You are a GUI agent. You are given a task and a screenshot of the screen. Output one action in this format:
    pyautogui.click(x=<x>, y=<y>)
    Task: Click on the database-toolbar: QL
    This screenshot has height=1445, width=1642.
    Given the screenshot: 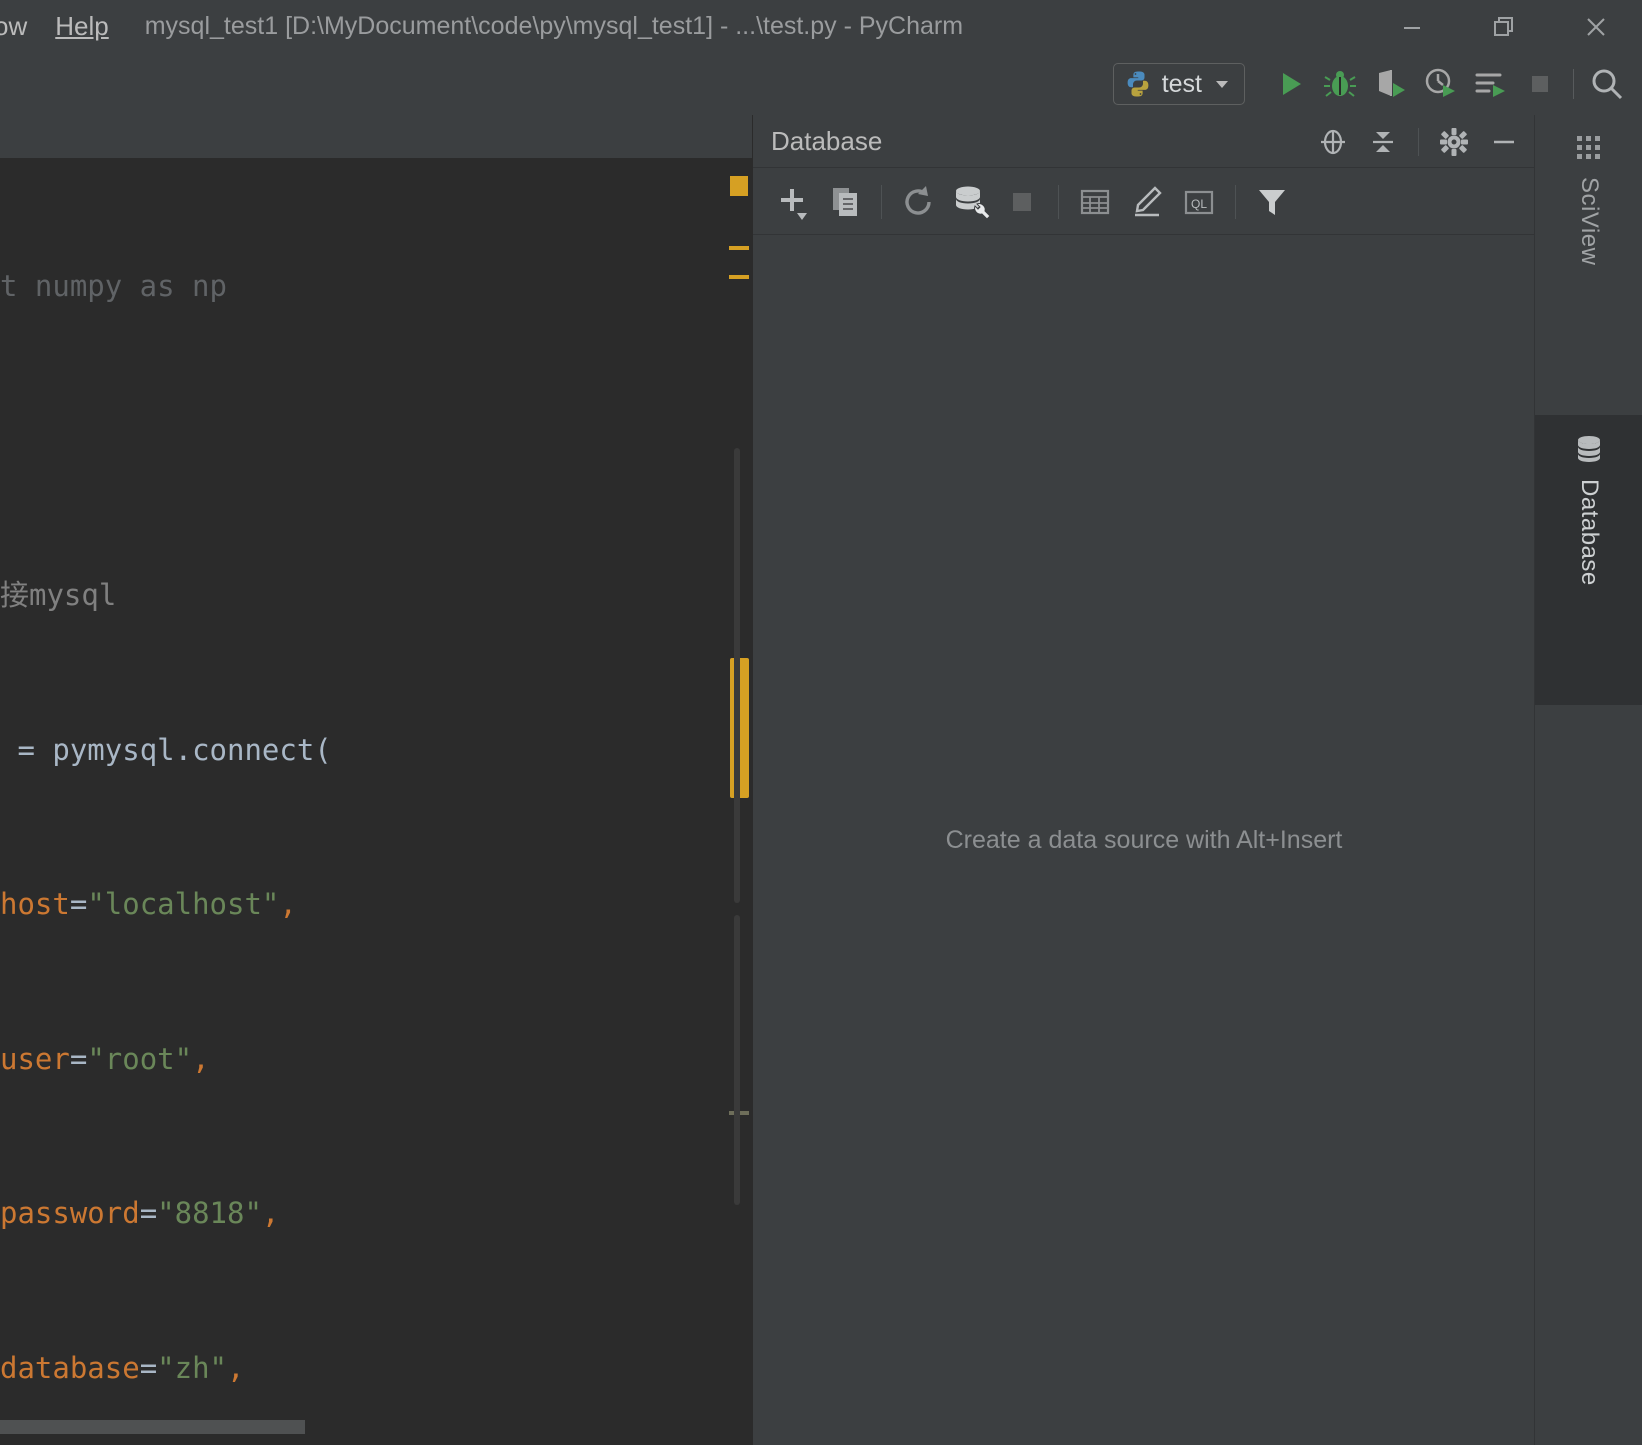 What is the action you would take?
    pyautogui.click(x=1144, y=202)
    